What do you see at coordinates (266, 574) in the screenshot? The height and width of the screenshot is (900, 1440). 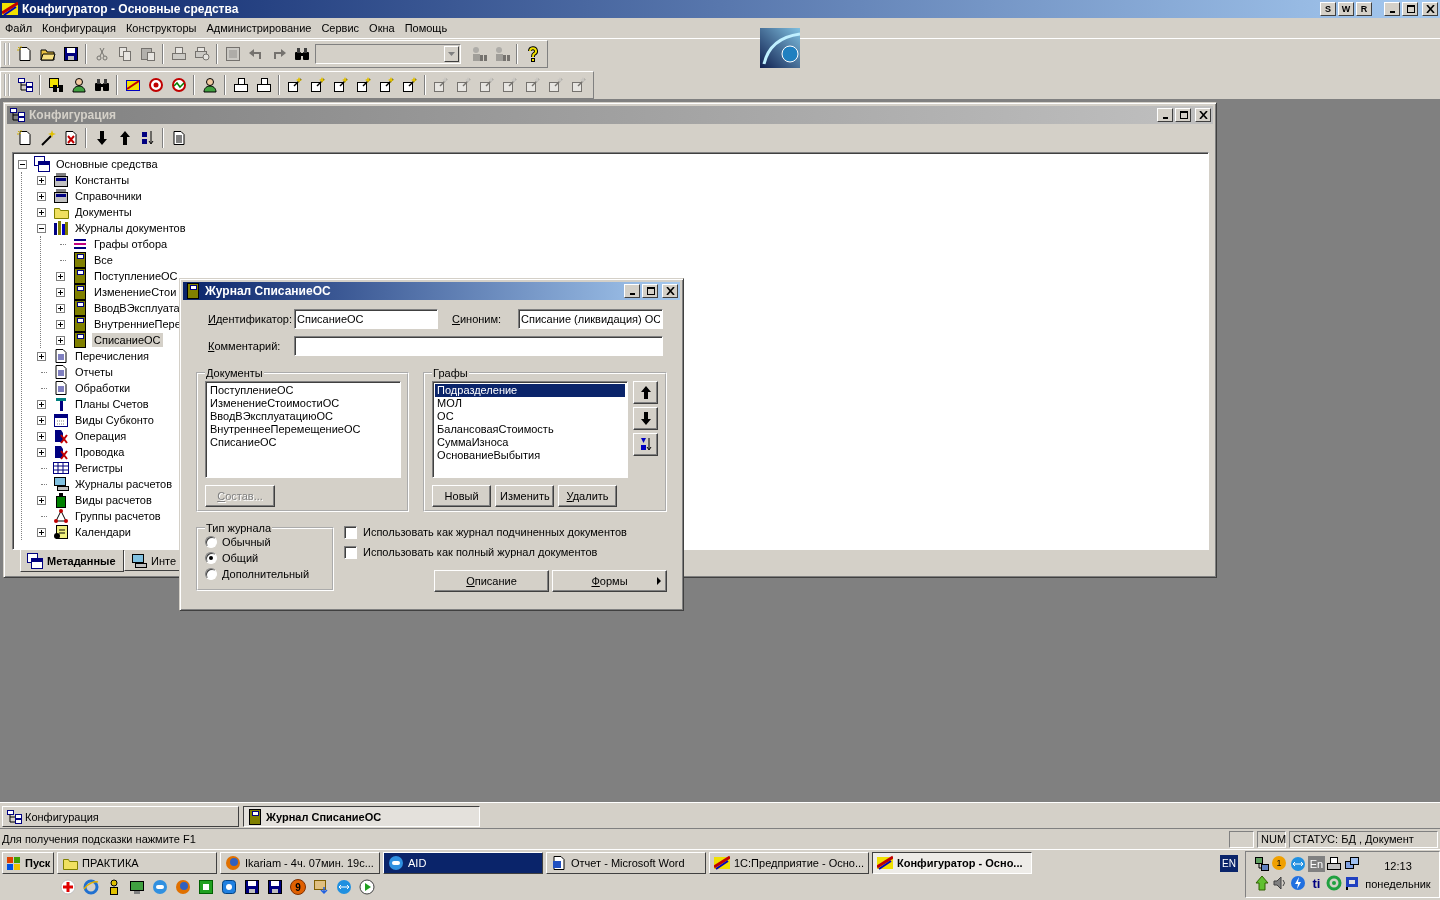 I see `radio-label: Дополнительный` at bounding box center [266, 574].